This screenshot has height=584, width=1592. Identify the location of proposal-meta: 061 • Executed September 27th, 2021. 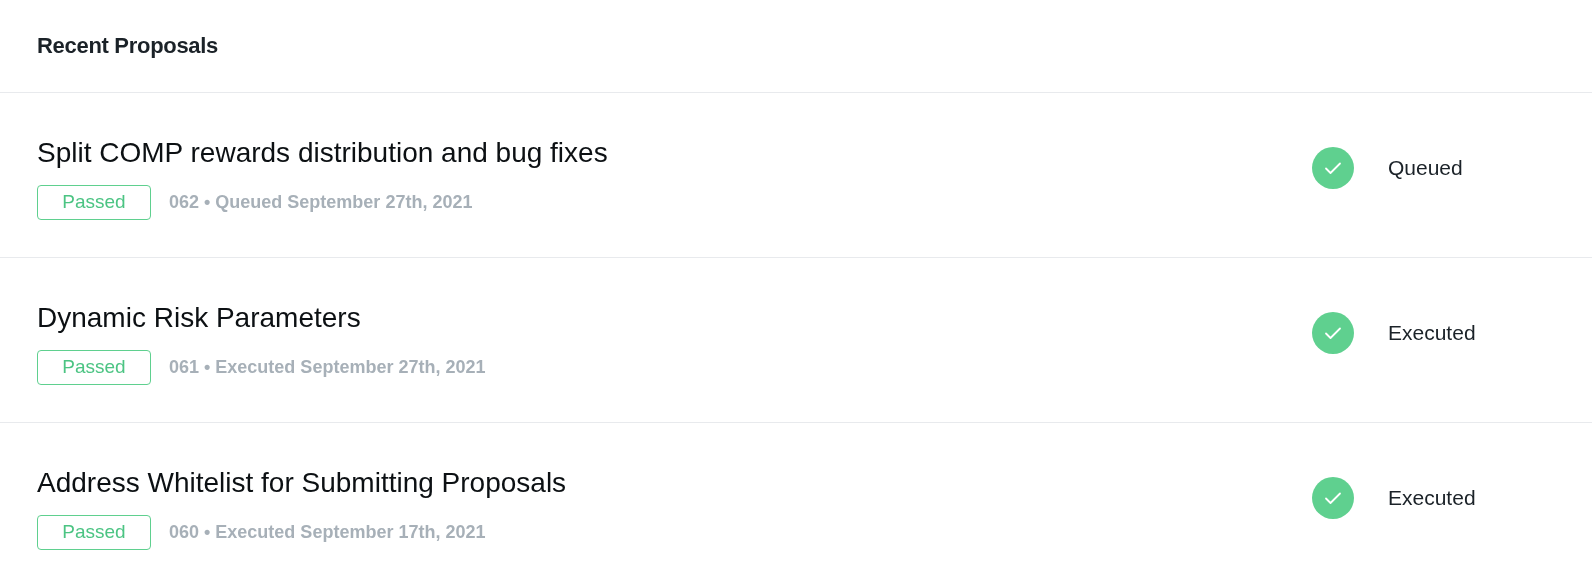
(327, 367).